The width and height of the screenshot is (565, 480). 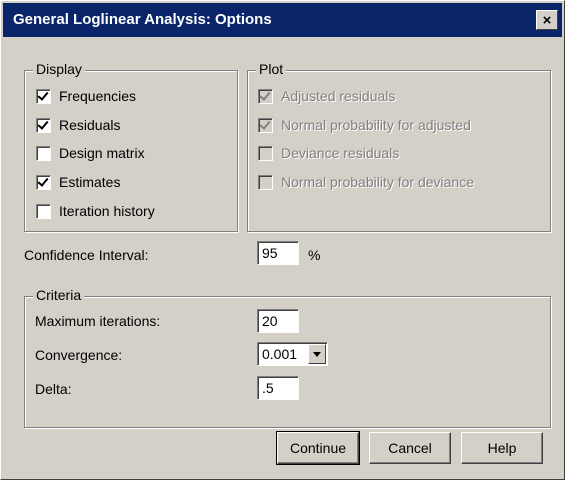 I want to click on residuals-label: Residuals, so click(x=90, y=125).